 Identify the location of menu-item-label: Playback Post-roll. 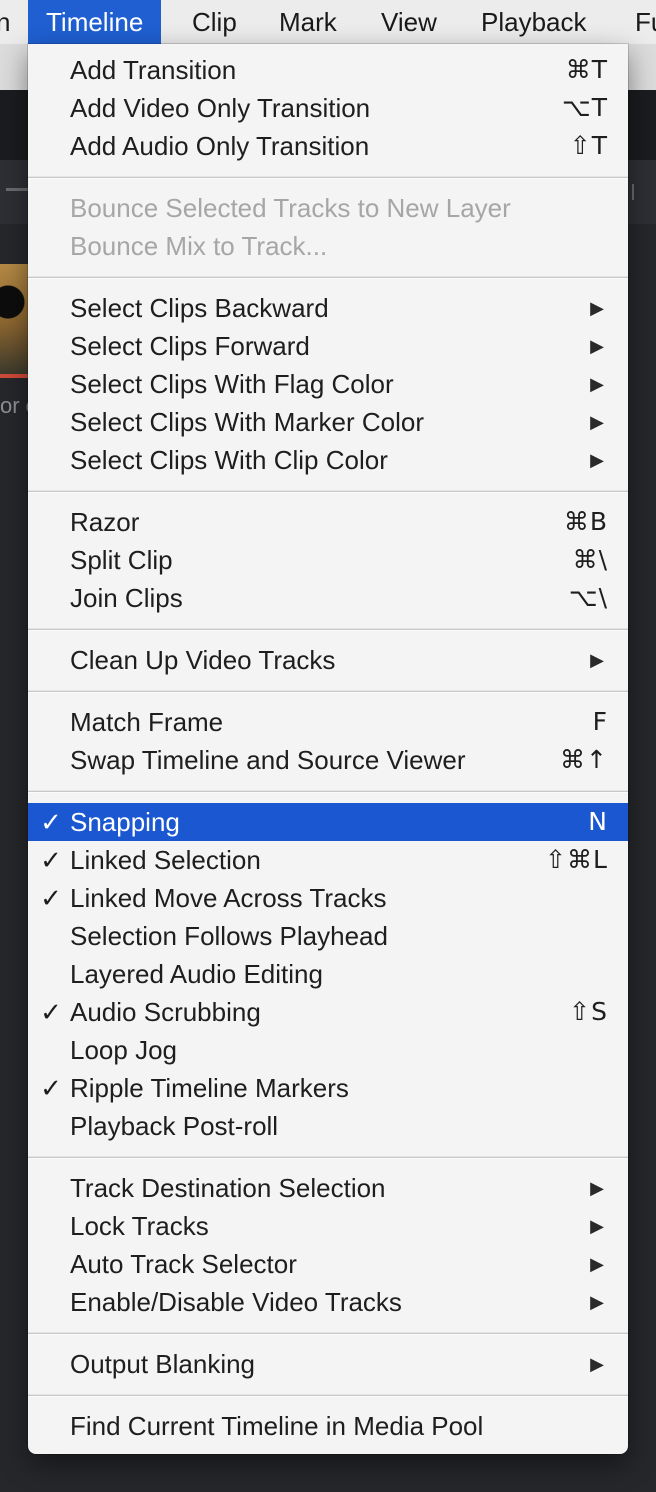
(174, 1126).